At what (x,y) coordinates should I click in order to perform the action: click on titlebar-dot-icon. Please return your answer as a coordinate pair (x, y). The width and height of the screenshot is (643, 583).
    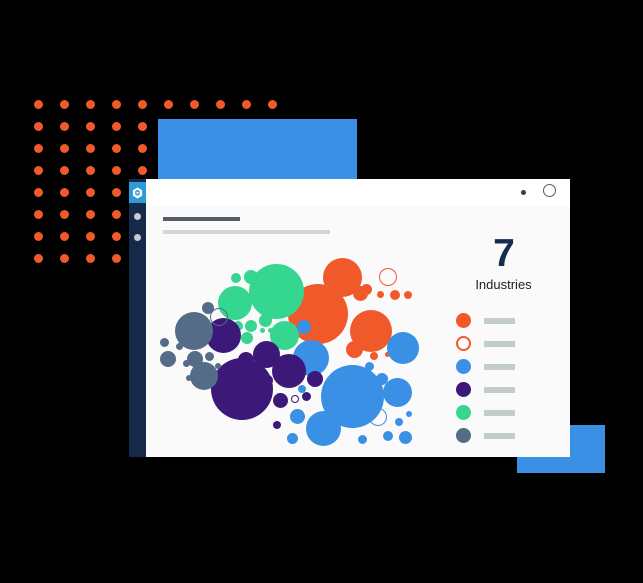
    Looking at the image, I should click on (523, 192).